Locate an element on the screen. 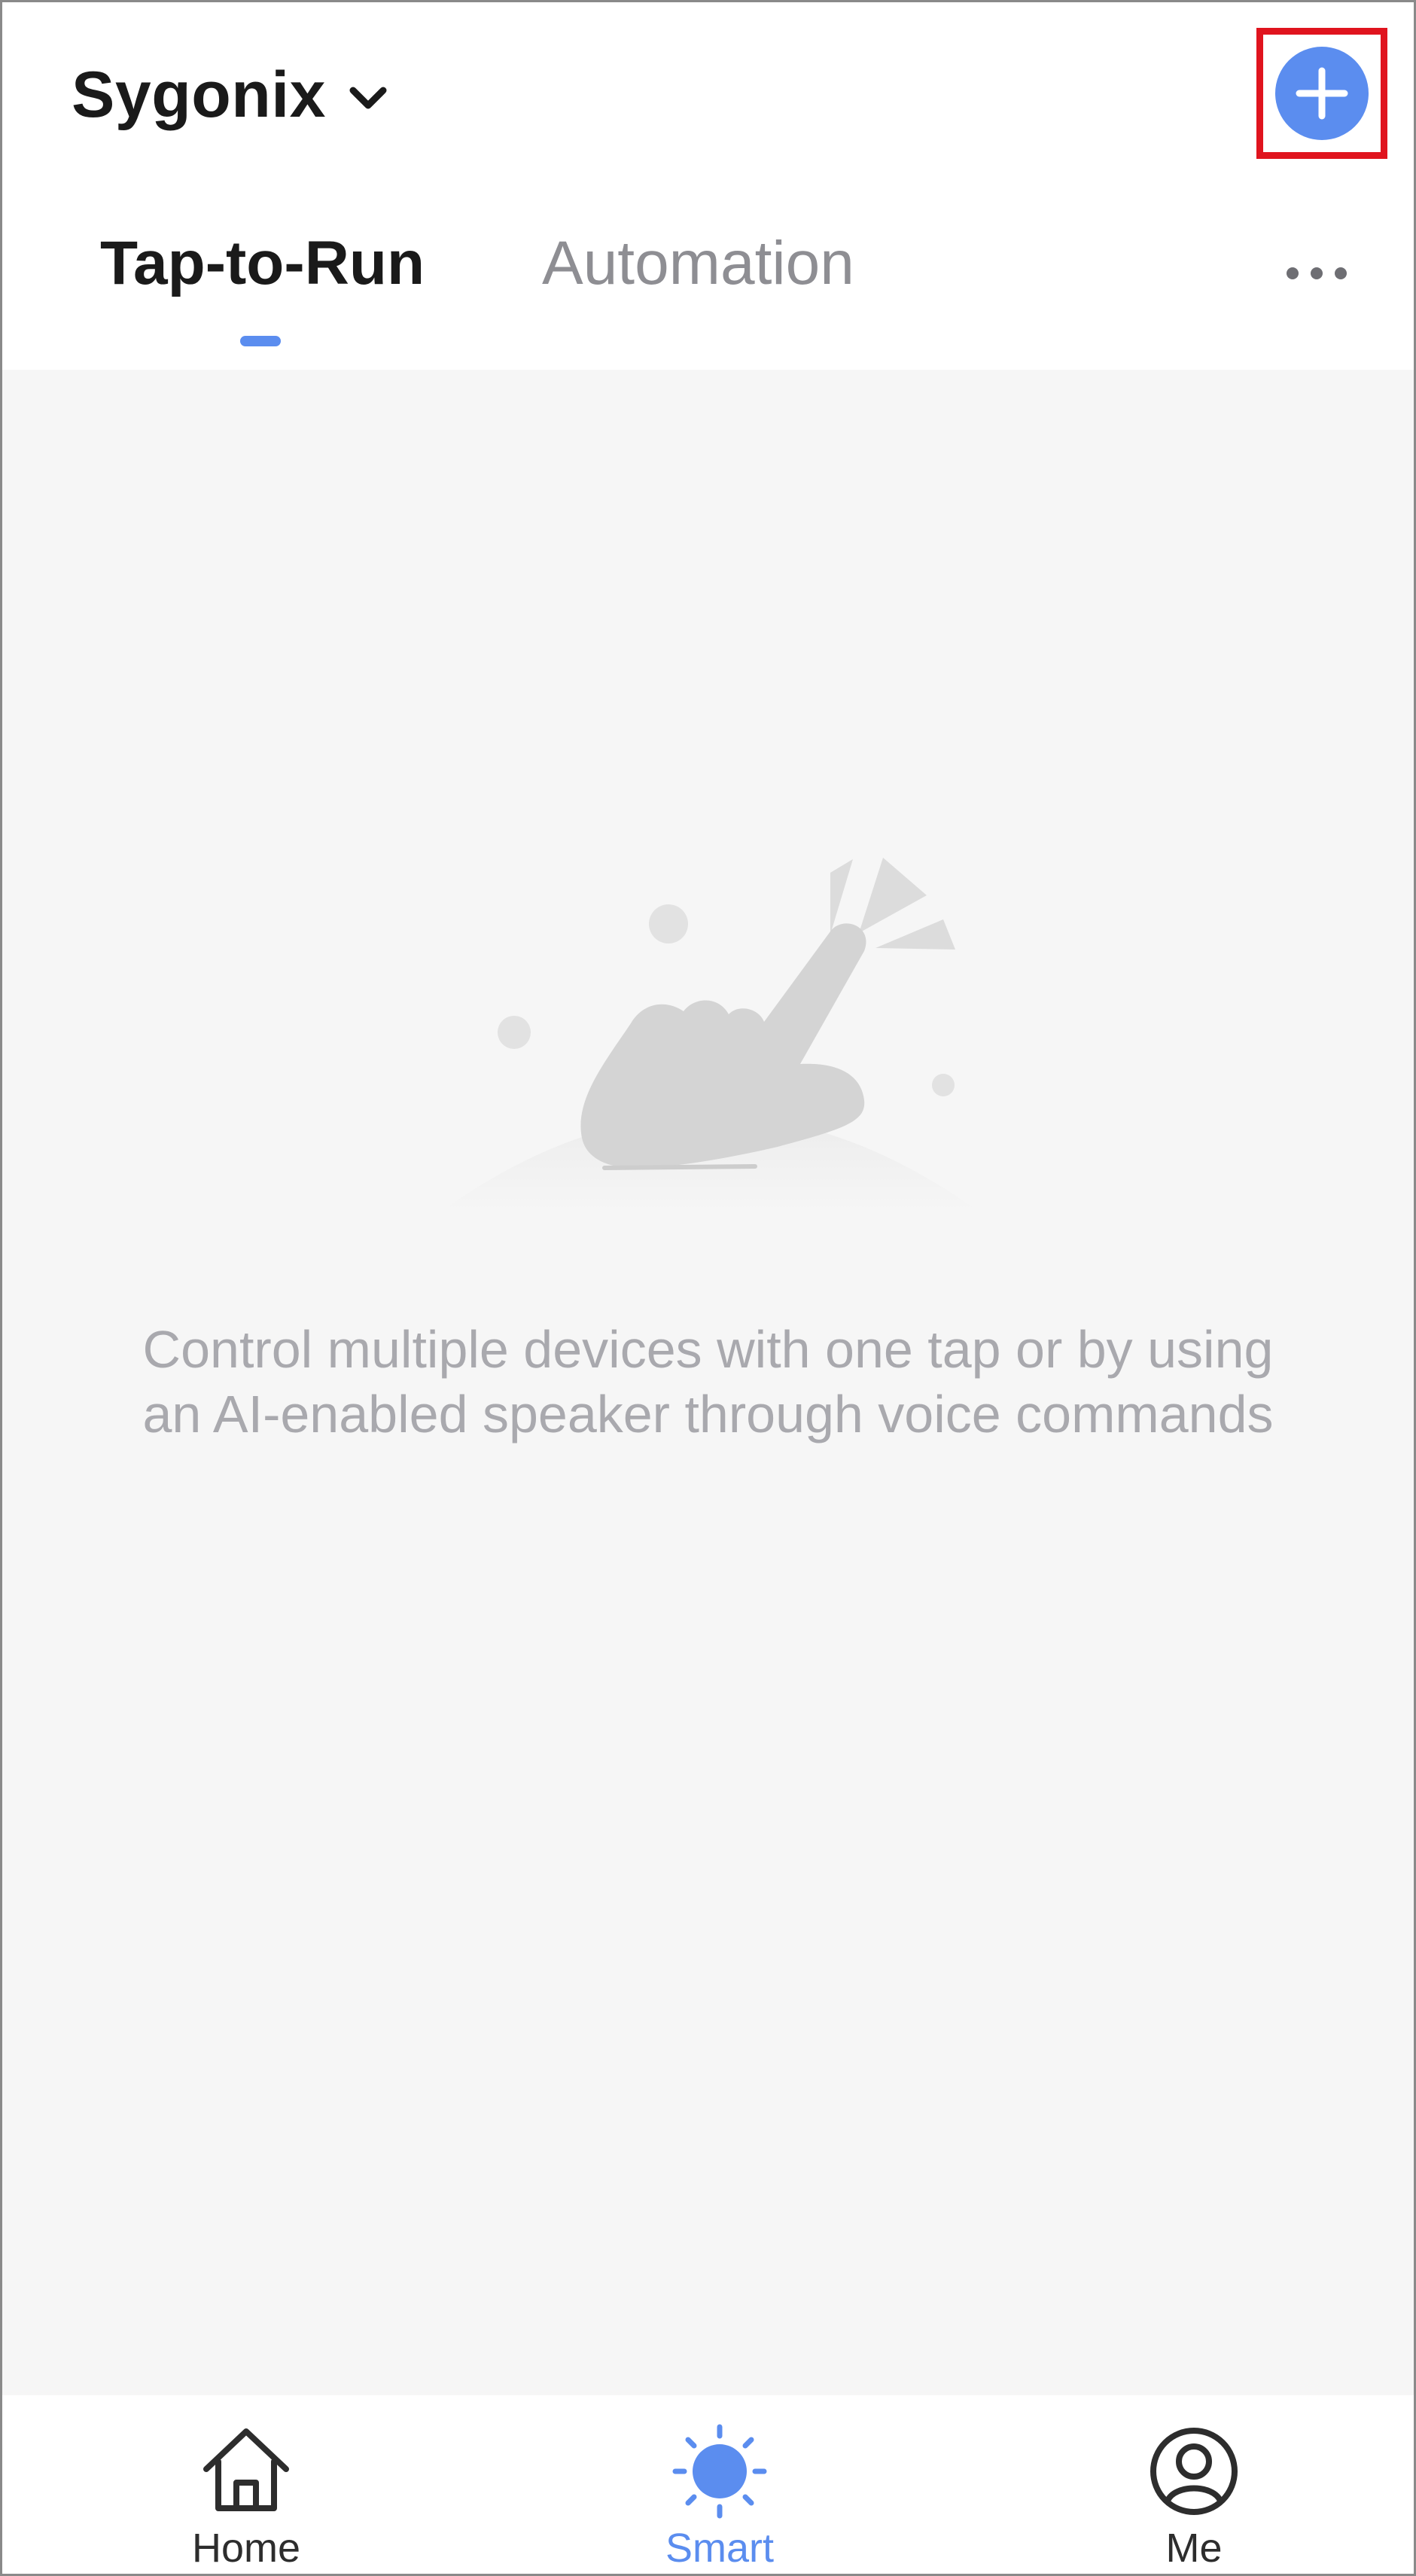 The height and width of the screenshot is (2576, 1416). nav-me: Me is located at coordinates (1193, 2484).